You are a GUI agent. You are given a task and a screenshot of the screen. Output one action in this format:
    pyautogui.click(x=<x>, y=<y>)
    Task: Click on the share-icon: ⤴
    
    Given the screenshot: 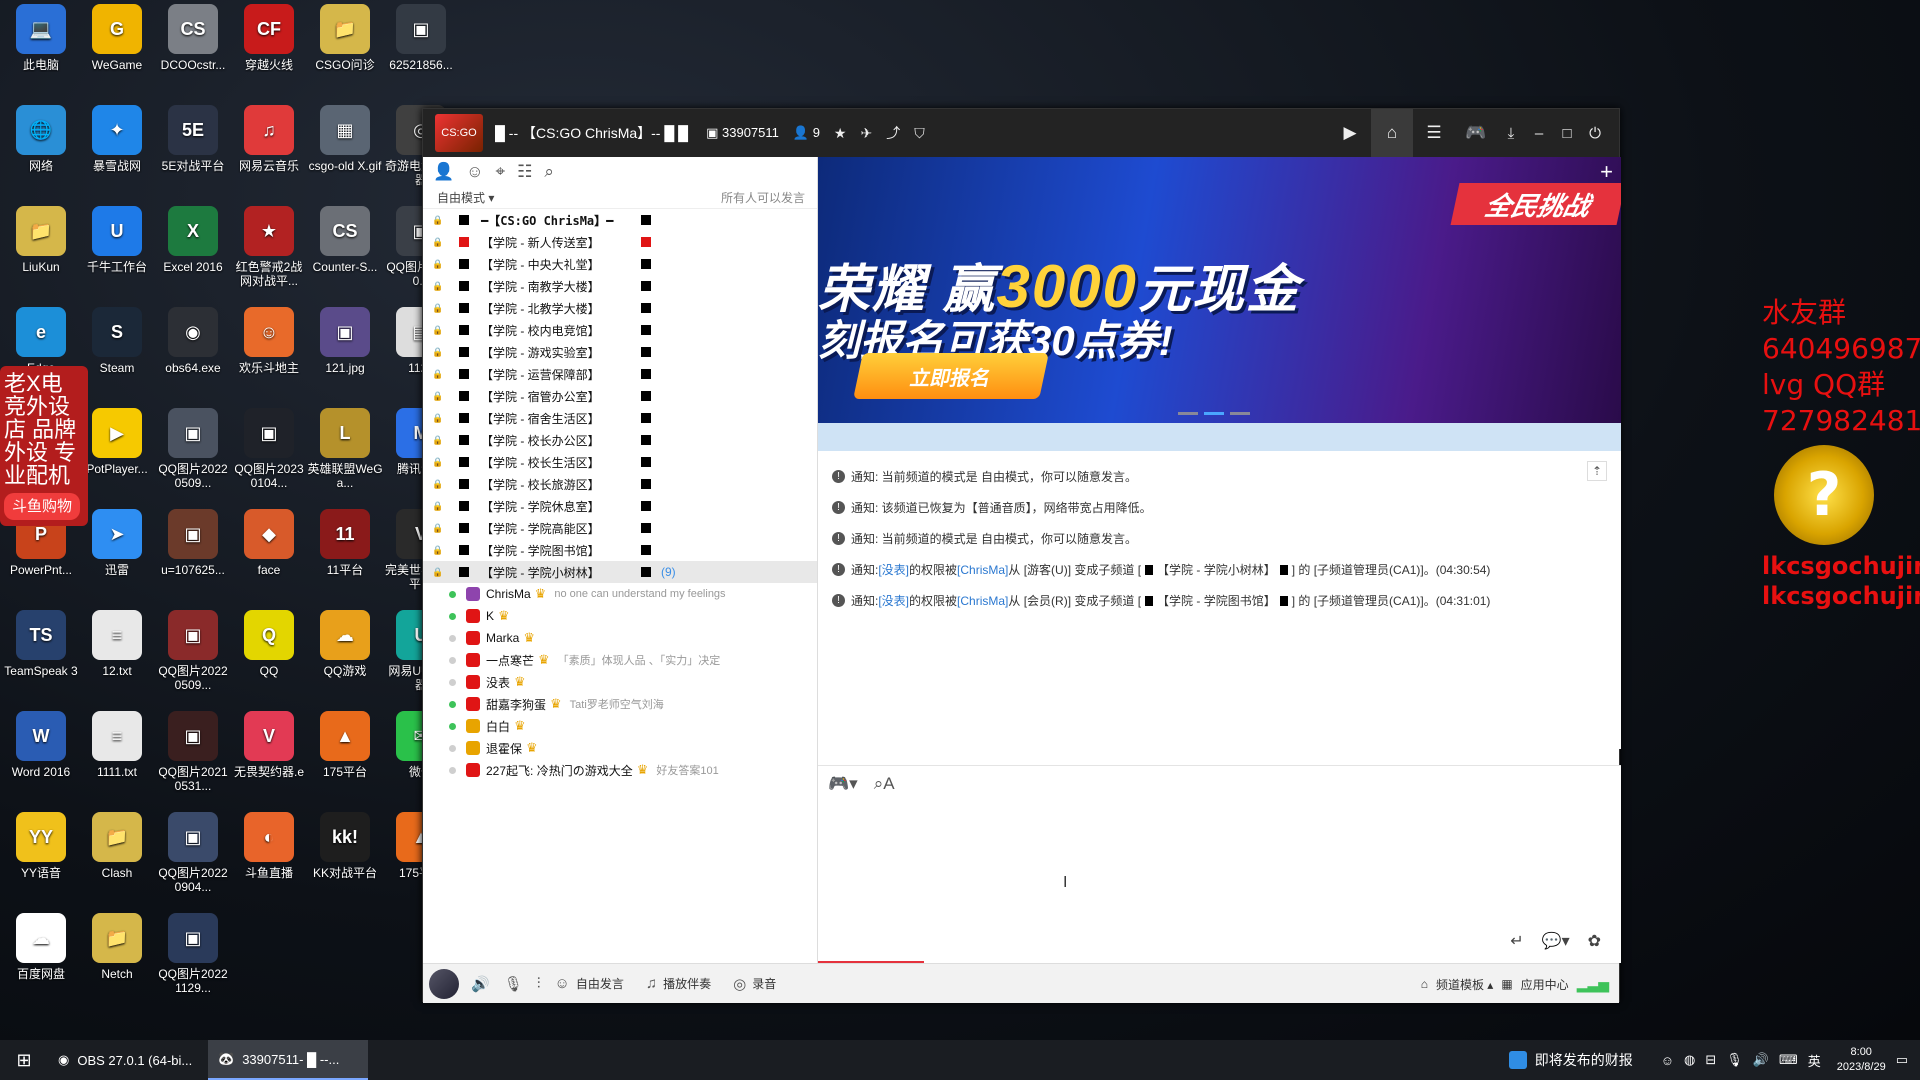 What is the action you would take?
    pyautogui.click(x=893, y=133)
    